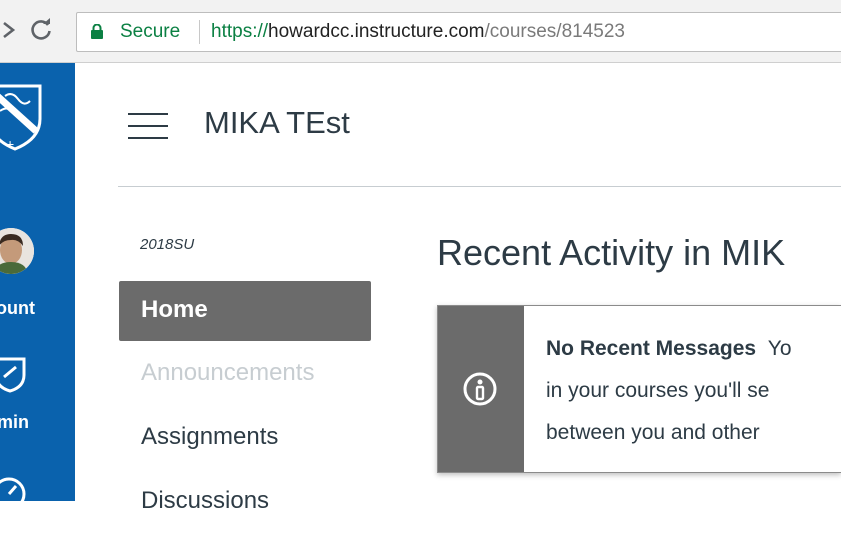 This screenshot has width=841, height=533. I want to click on url-separator, so click(199, 32).